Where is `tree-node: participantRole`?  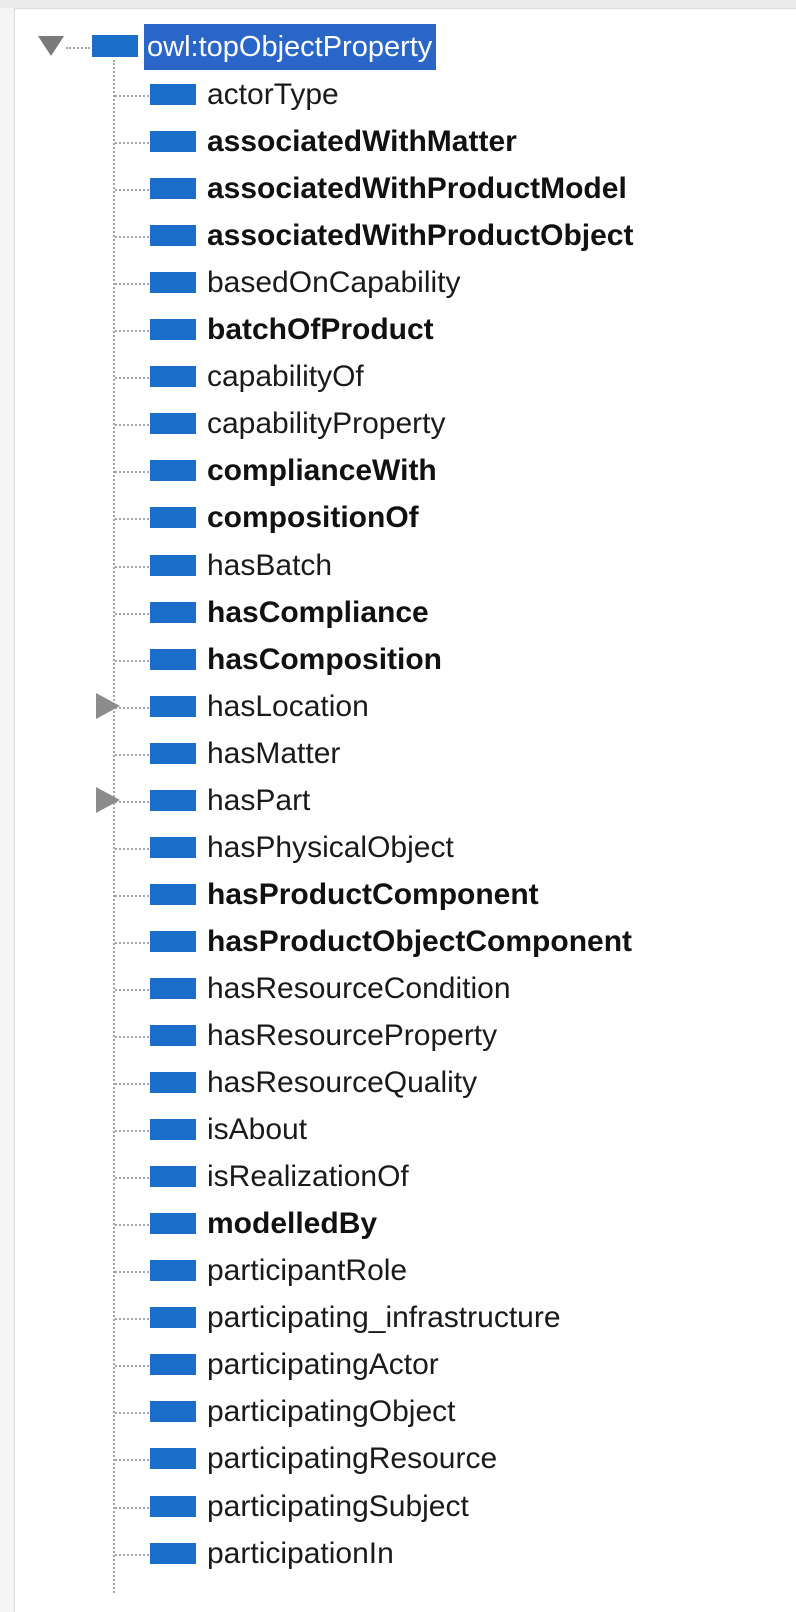
tree-node: participantRole is located at coordinates (398, 1271).